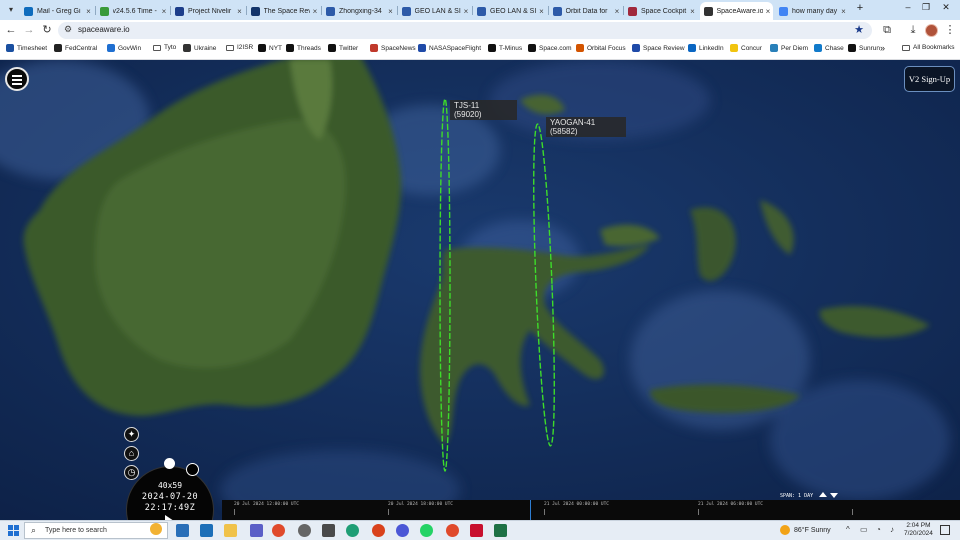  What do you see at coordinates (230, 530) in the screenshot?
I see `file-explorer-icon` at bounding box center [230, 530].